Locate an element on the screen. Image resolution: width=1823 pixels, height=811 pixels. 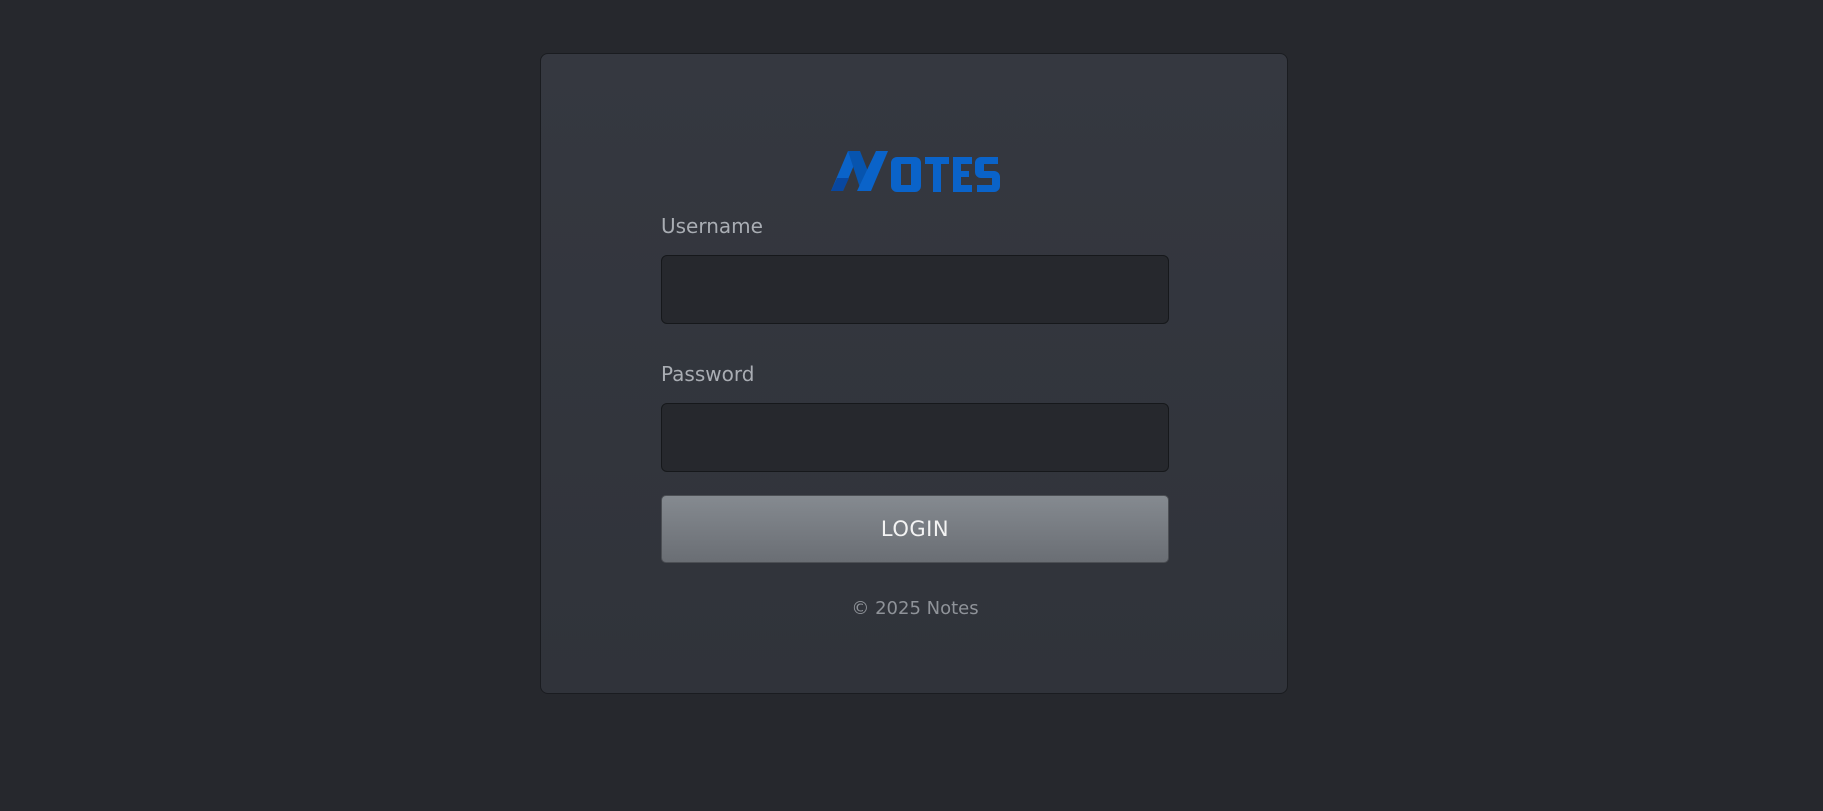
password-input is located at coordinates (915, 437).